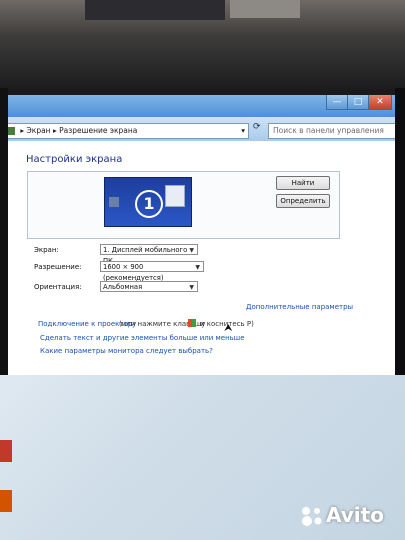 The image size is (405, 540). What do you see at coordinates (175, 196) in the screenshot?
I see `window-thumb-icon` at bounding box center [175, 196].